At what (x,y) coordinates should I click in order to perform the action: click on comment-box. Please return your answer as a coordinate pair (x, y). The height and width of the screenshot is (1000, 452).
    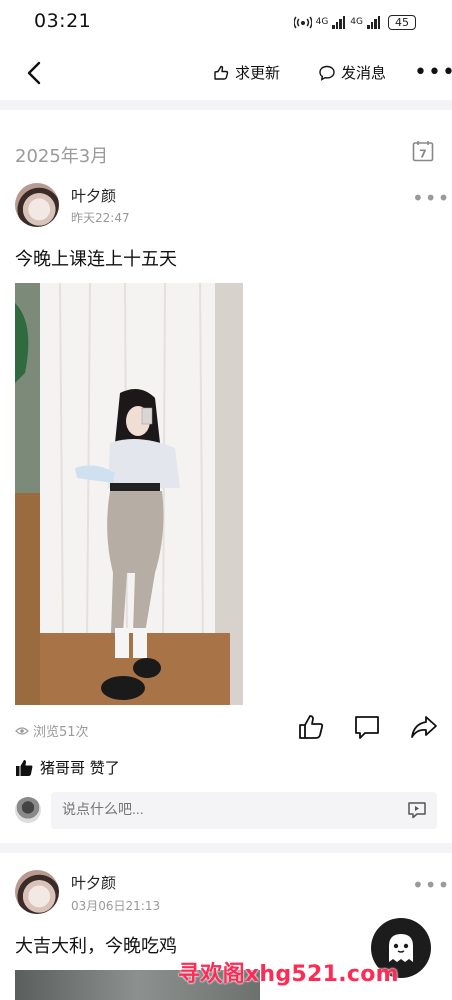
    Looking at the image, I should click on (244, 810).